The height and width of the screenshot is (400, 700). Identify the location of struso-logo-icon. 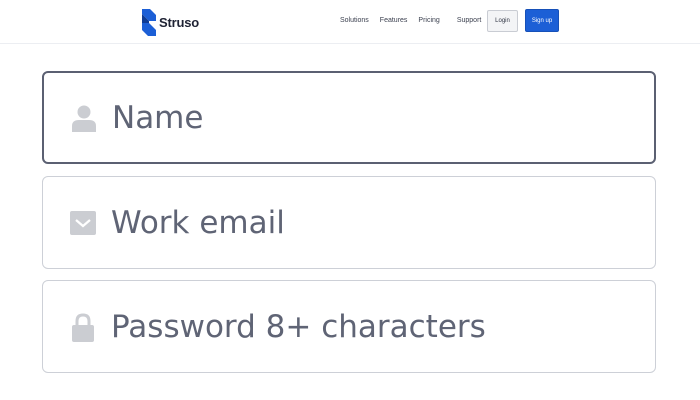
(149, 22).